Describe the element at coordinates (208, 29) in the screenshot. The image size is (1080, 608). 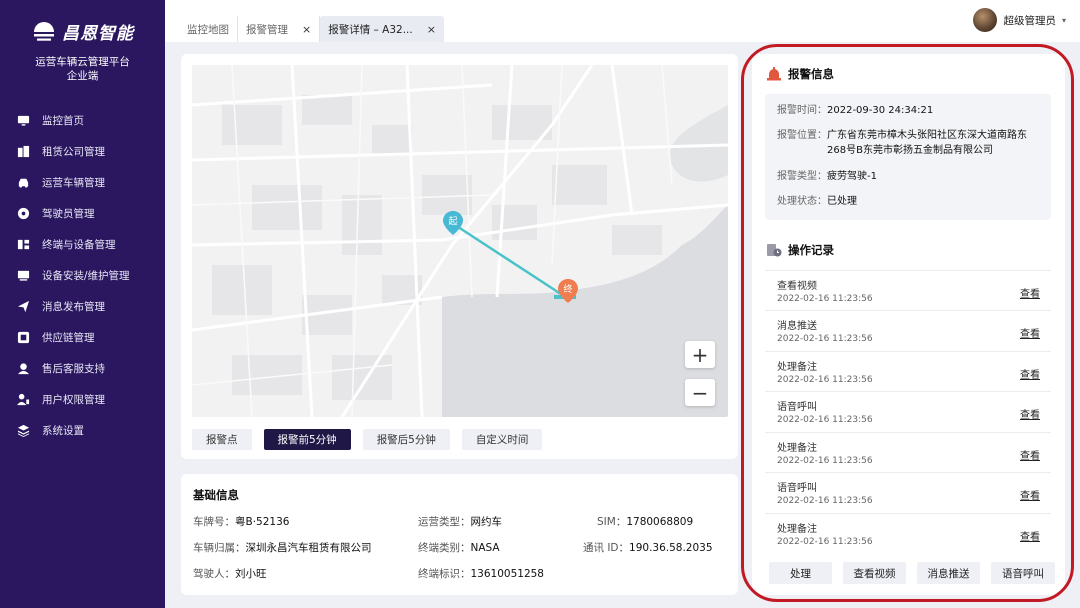
I see `tab-monitor-map: 监控地图` at that location.